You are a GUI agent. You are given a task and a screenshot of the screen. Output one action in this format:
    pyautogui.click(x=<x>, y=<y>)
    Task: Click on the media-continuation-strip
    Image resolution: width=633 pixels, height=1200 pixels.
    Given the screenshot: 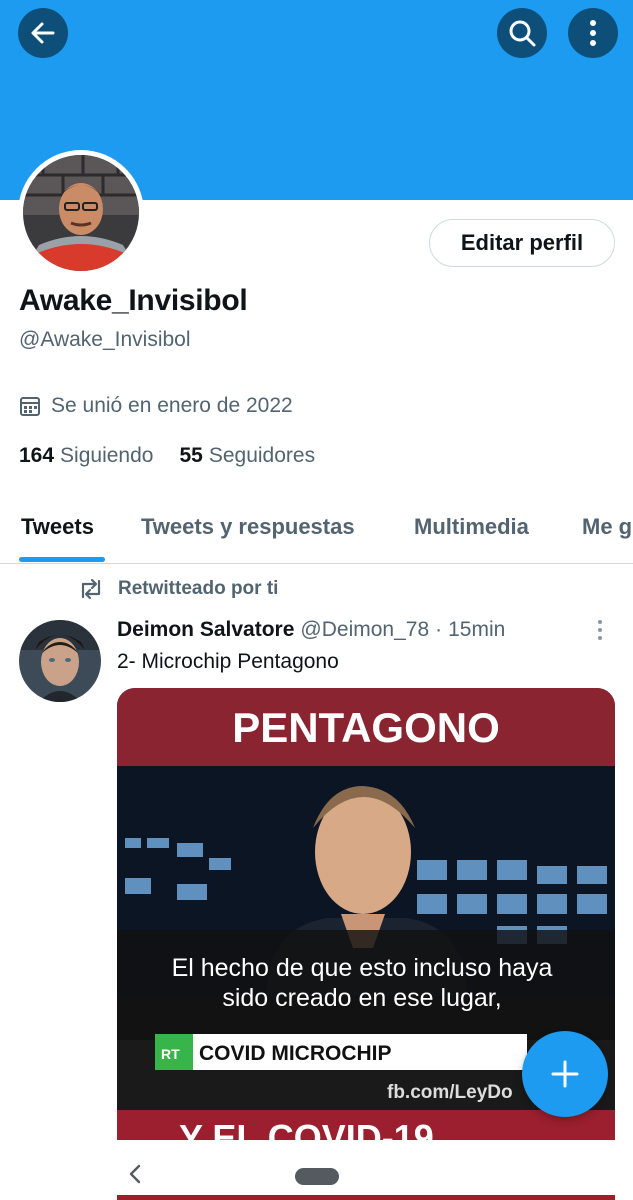 What is the action you would take?
    pyautogui.click(x=366, y=1197)
    